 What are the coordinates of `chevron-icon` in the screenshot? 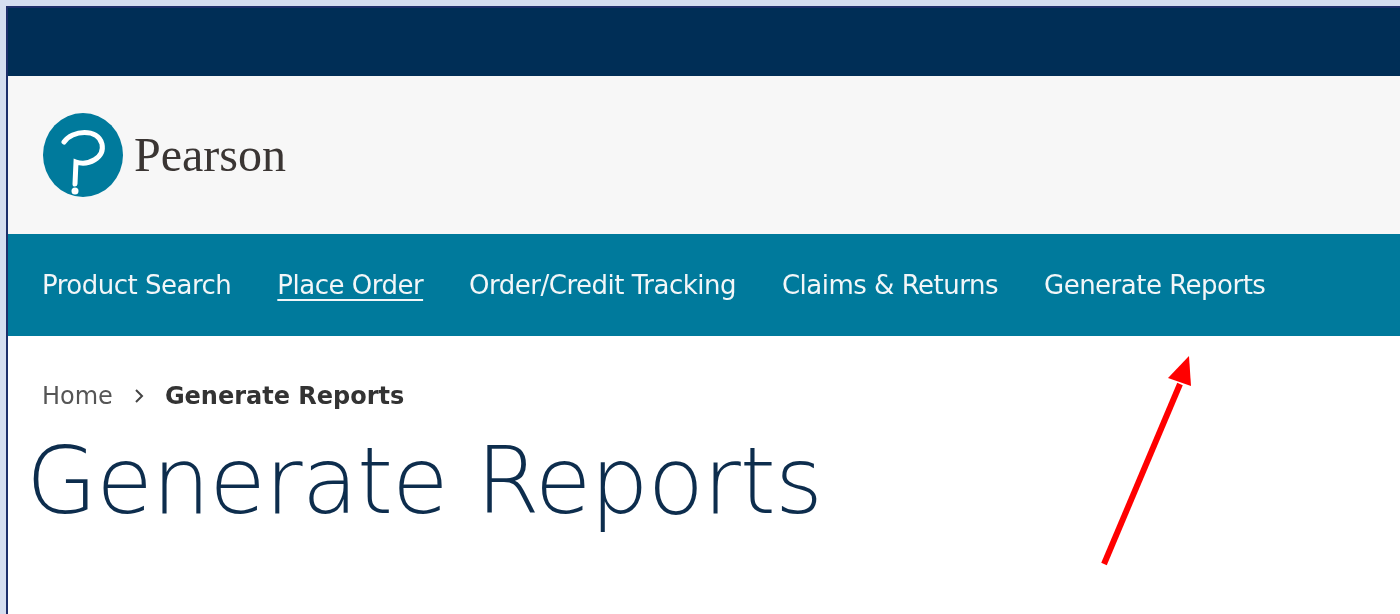 It's located at (138, 396).